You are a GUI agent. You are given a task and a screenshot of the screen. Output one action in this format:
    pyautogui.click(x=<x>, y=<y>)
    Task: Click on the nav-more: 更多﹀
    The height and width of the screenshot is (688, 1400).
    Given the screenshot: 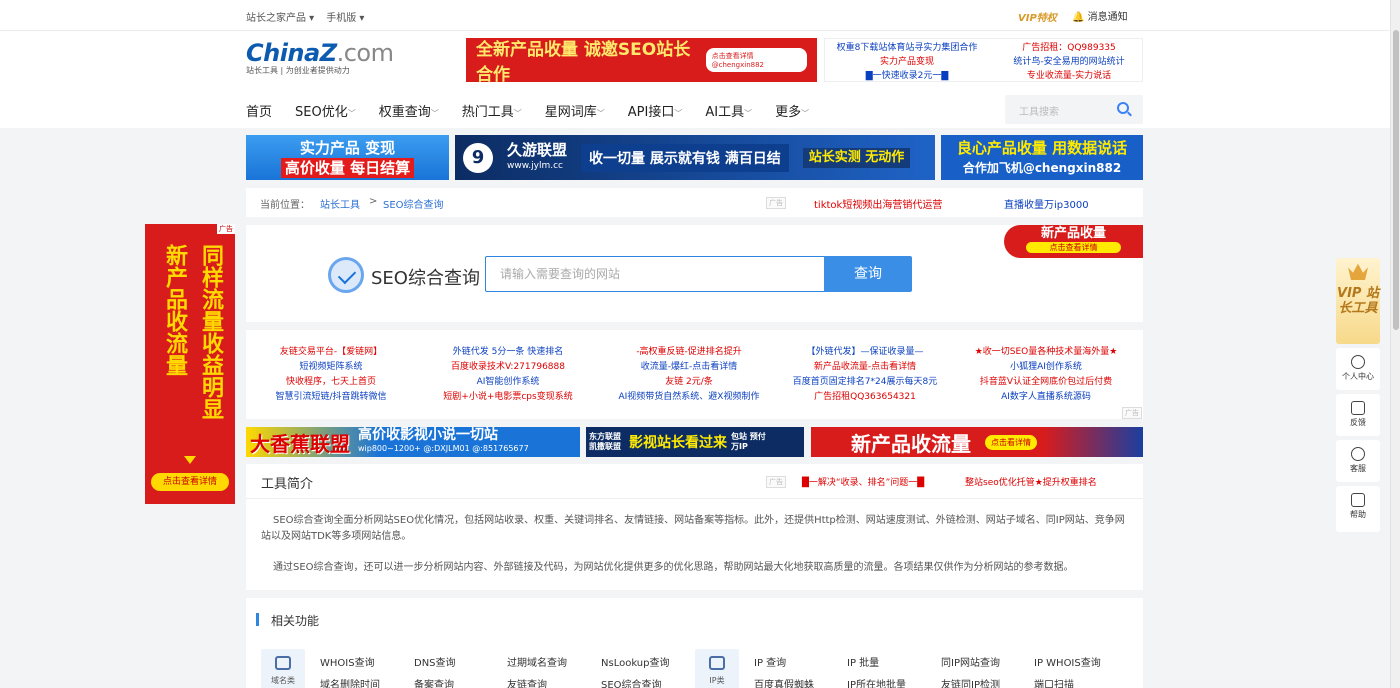 What is the action you would take?
    pyautogui.click(x=792, y=110)
    